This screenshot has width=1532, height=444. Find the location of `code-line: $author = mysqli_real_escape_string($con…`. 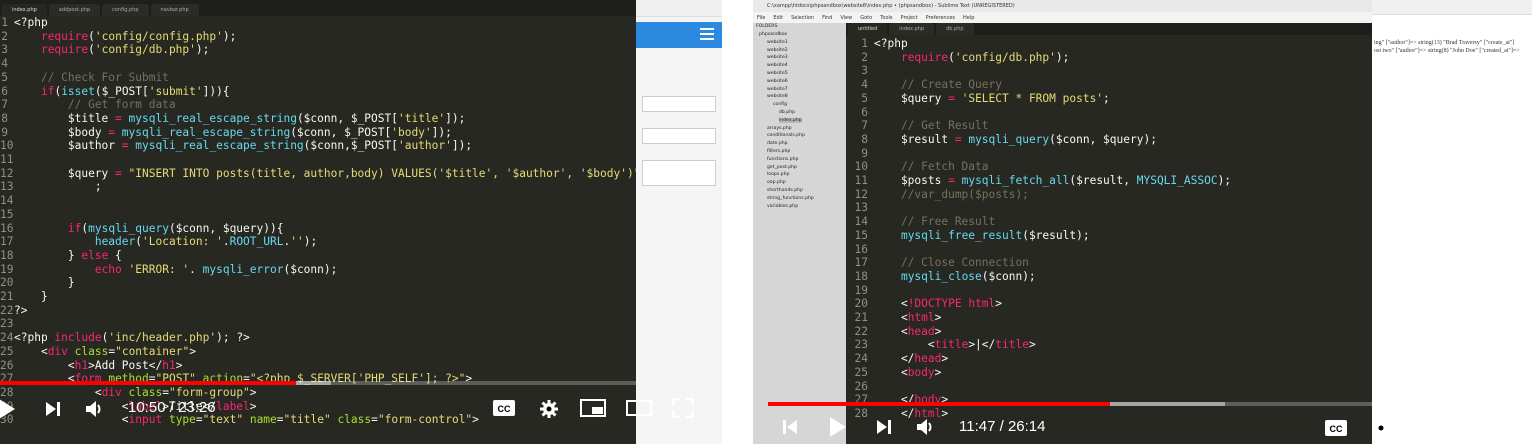

code-line: $author = mysqli_real_escape_string($con… is located at coordinates (243, 146).